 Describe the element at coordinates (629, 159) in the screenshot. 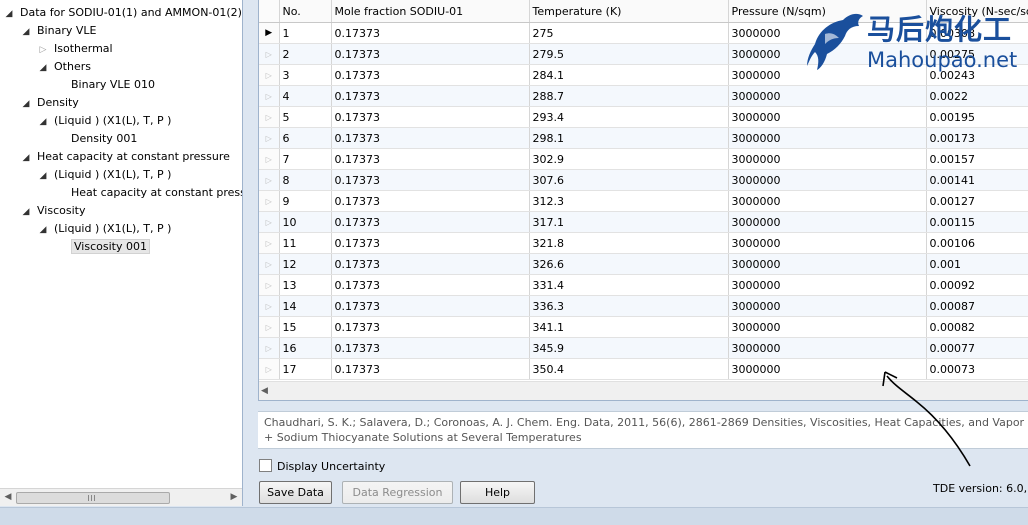

I see `table-cell: 302.9` at that location.